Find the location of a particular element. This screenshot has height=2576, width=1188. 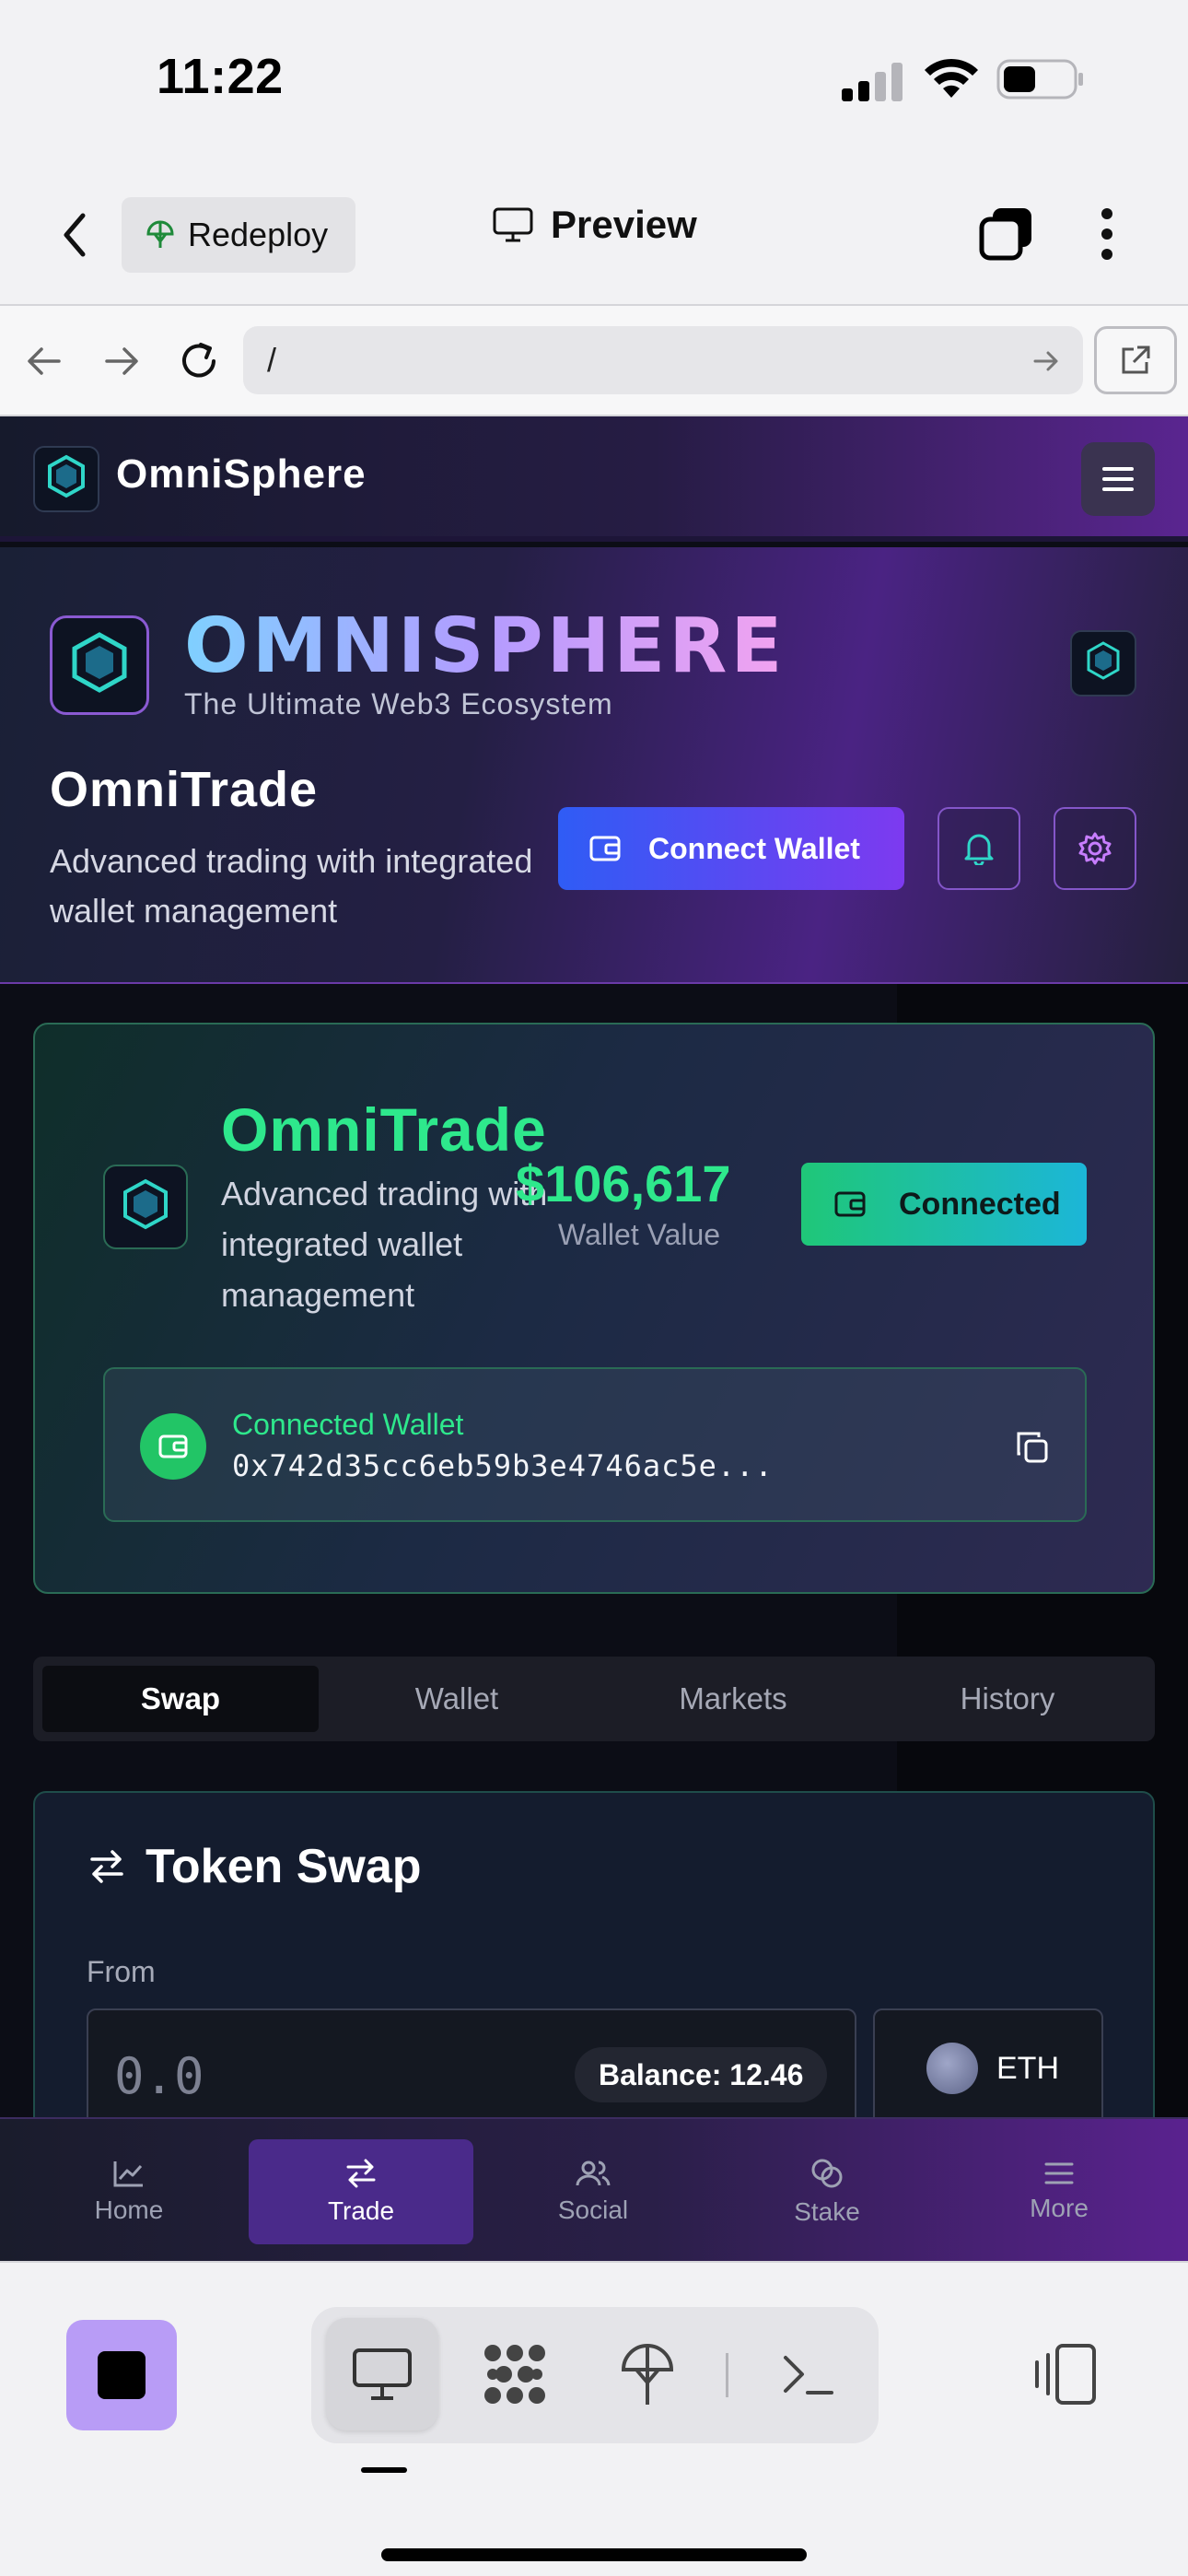

hero-app-title: OmniTrade is located at coordinates (184, 789).